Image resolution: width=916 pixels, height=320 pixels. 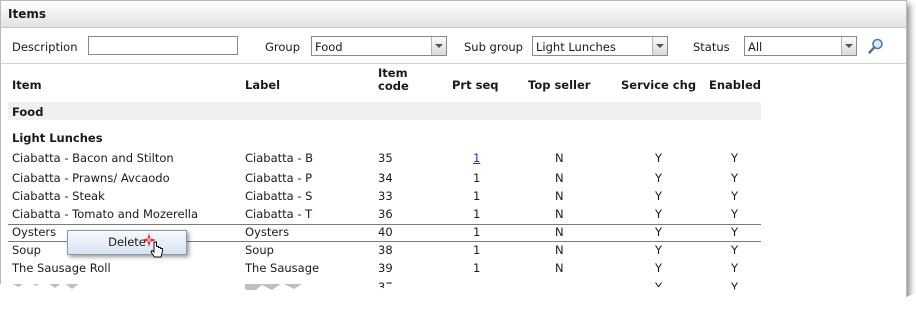 I want to click on col-header-item: Item, so click(x=27, y=85).